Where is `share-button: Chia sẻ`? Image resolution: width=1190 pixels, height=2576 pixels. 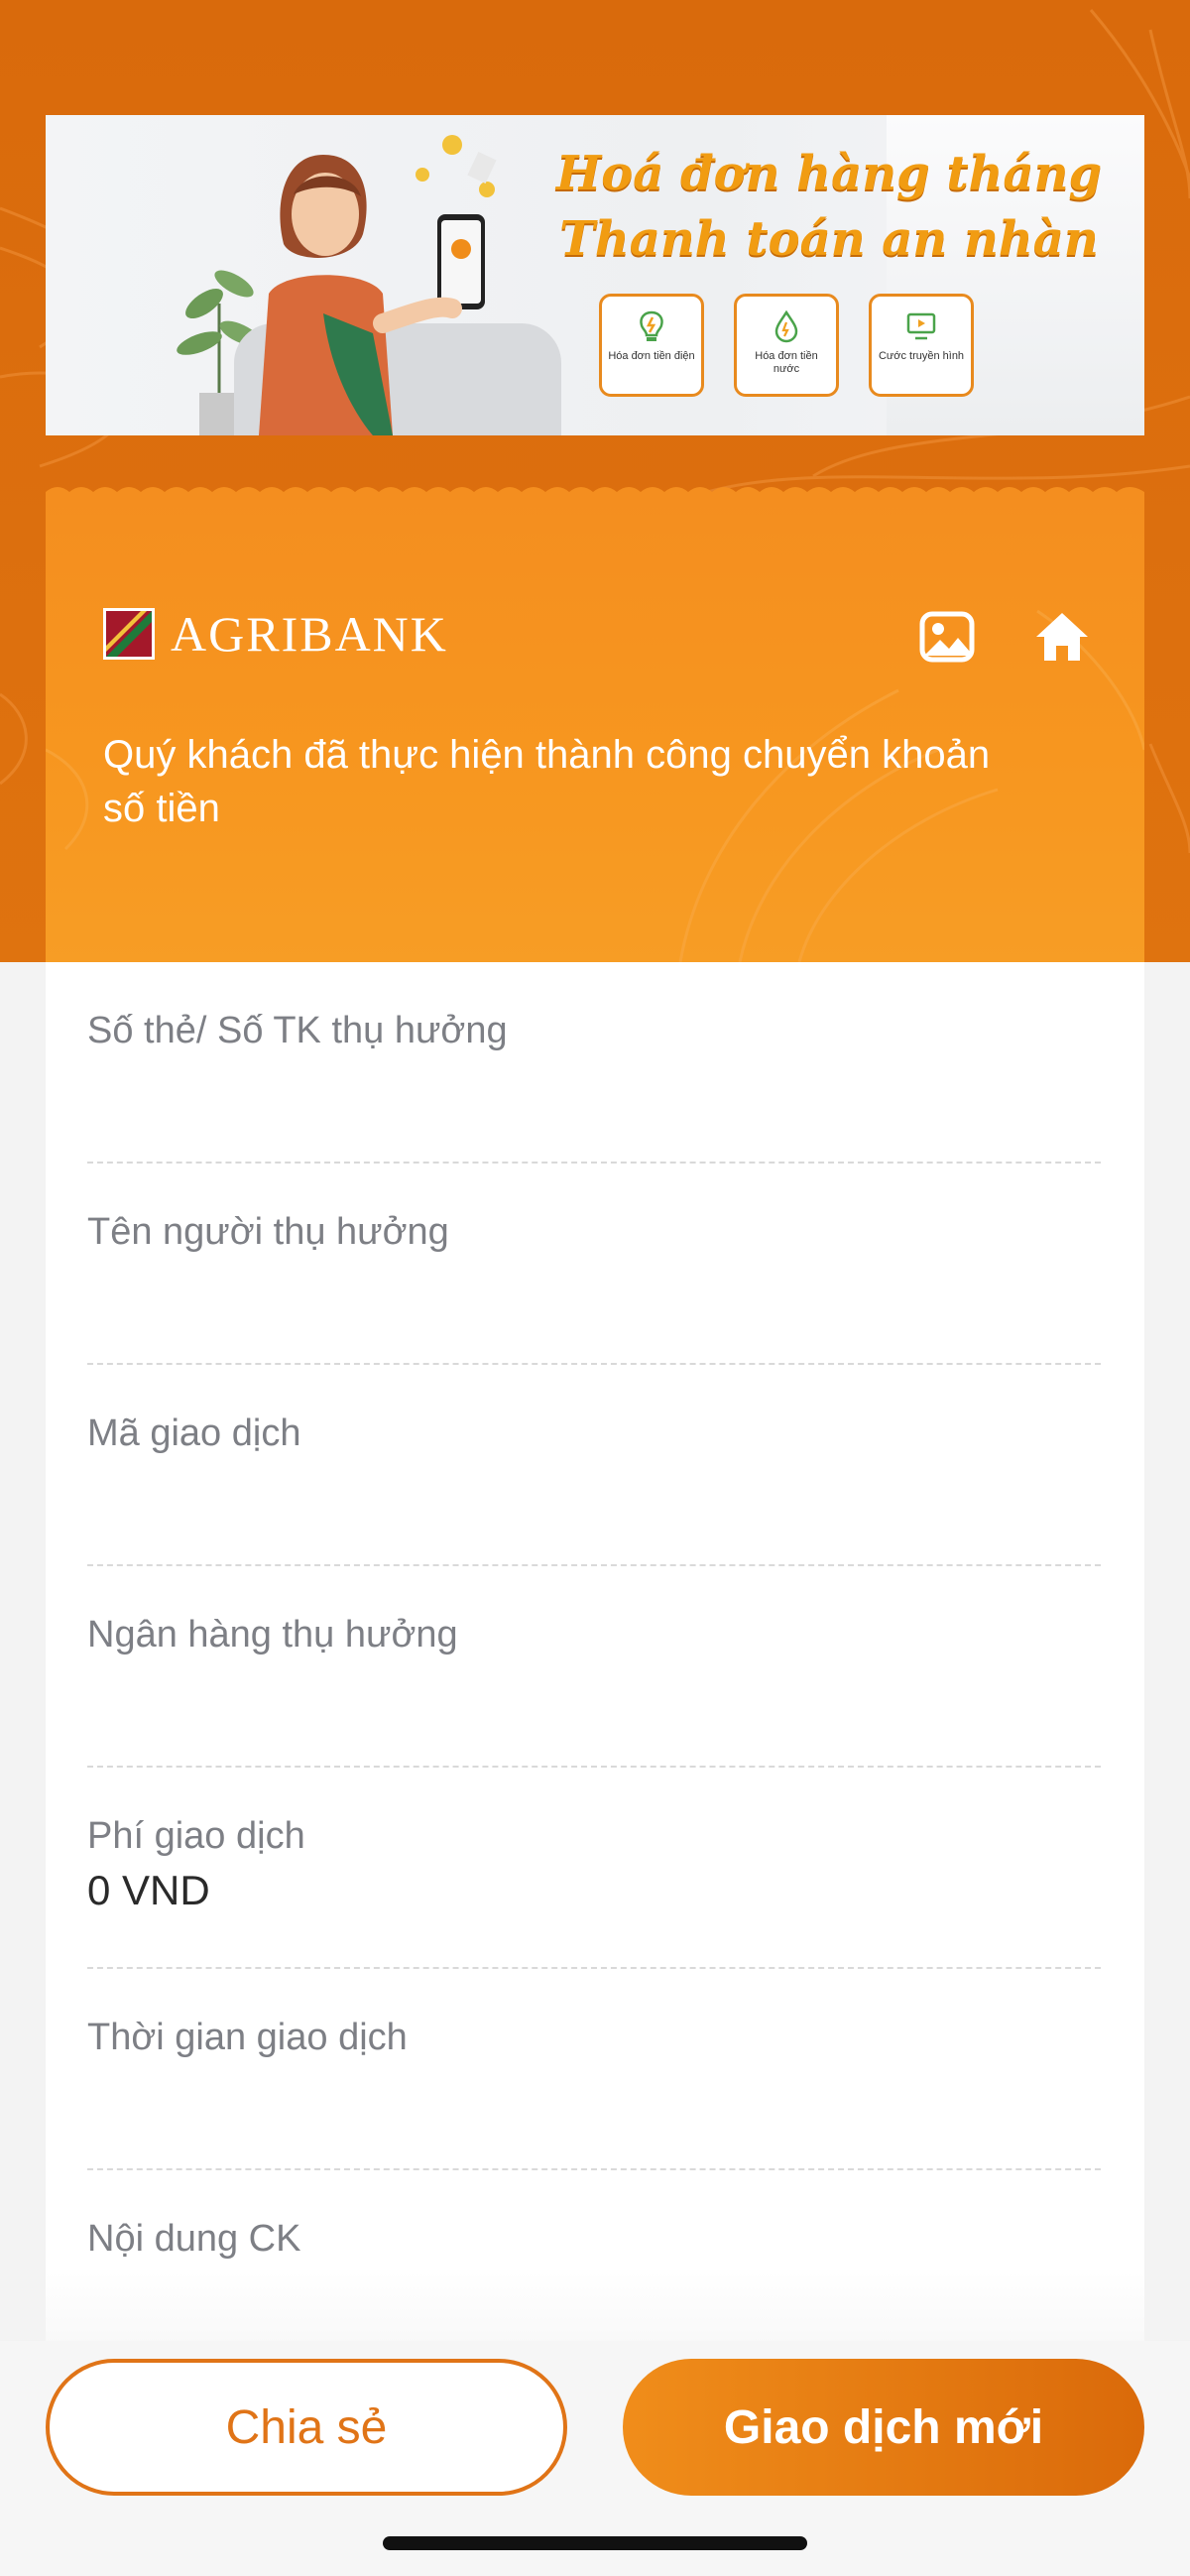
share-button: Chia sẻ is located at coordinates (306, 2427).